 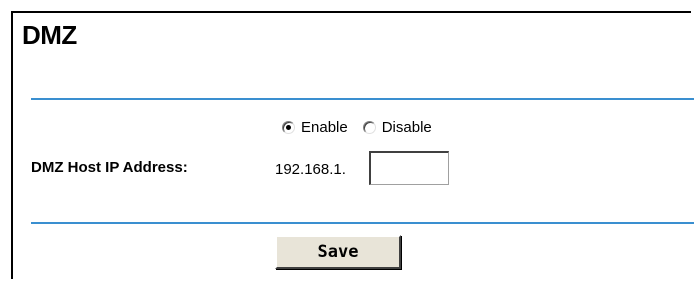 What do you see at coordinates (109, 167) in the screenshot?
I see `dmz-host-ip-label: DMZ Host IP Address:` at bounding box center [109, 167].